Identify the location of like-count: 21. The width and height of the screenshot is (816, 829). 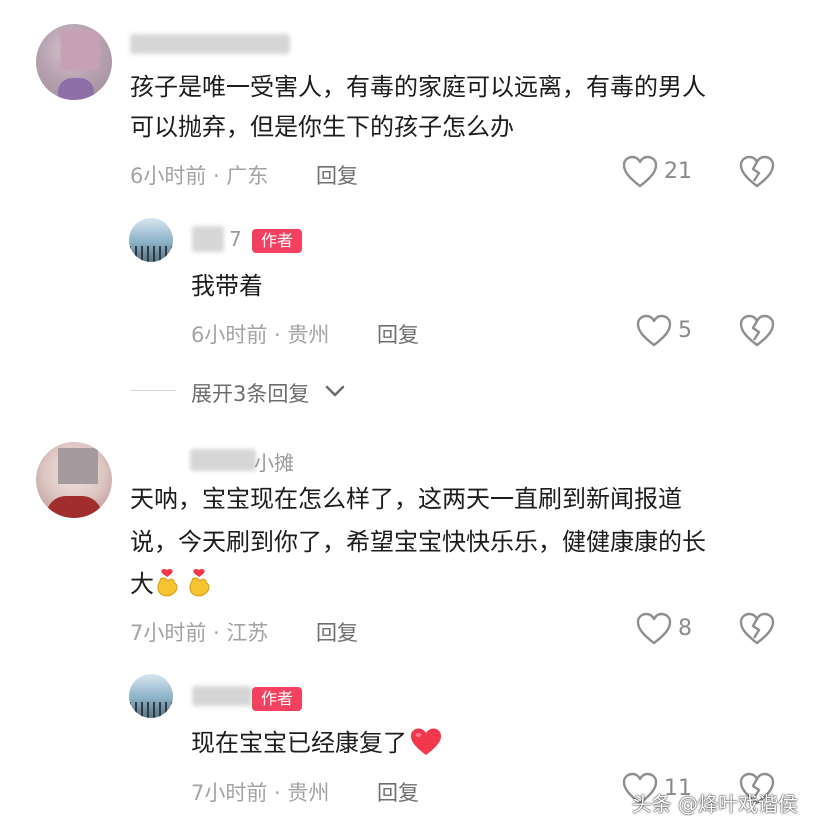
(678, 171).